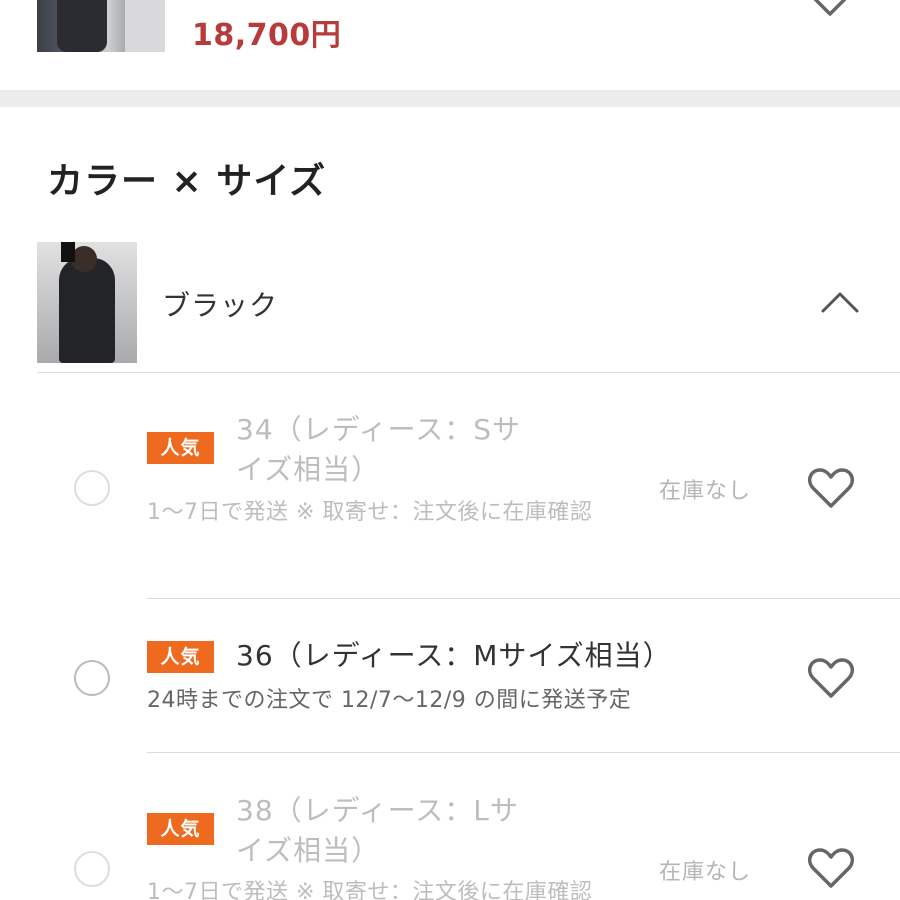  I want to click on size-label: 38（レディース：Lサイズ相当）, so click(377, 830).